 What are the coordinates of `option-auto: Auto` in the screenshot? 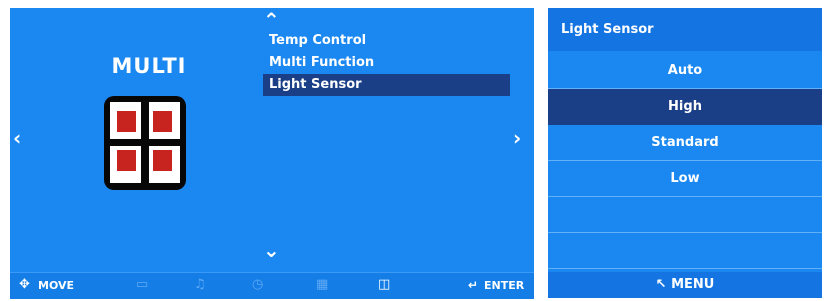 It's located at (685, 71).